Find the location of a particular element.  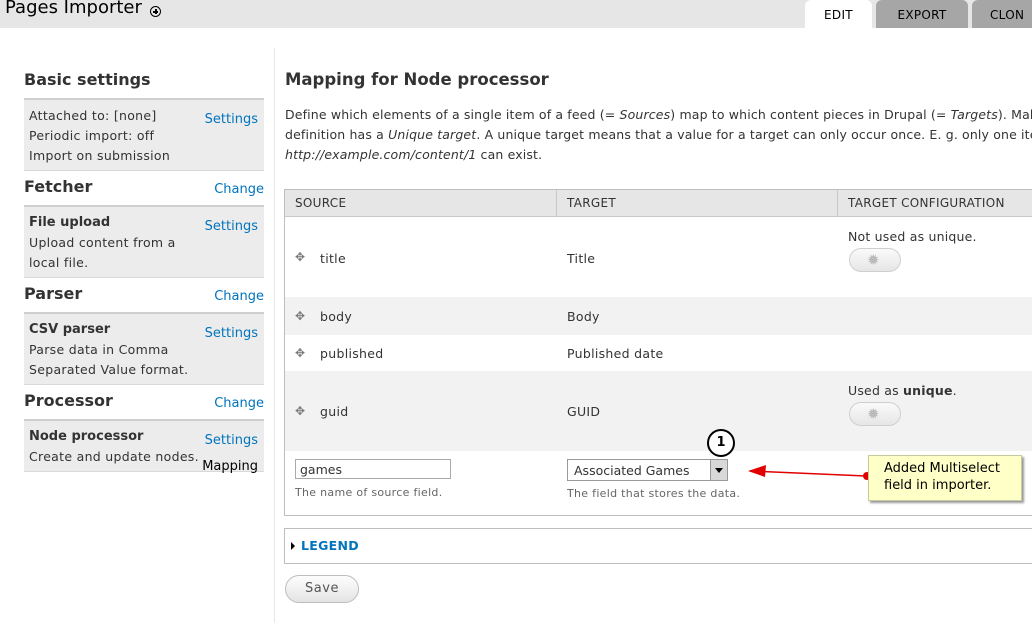

callout-box: Added Multiselect field in importer. is located at coordinates (945, 478).